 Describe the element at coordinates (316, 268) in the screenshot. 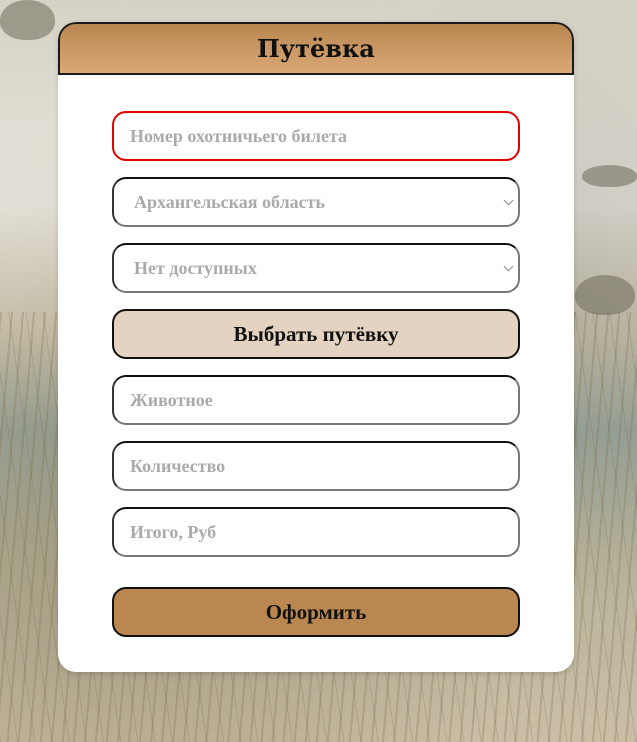

I see `voucher-select: Нет доступных` at that location.